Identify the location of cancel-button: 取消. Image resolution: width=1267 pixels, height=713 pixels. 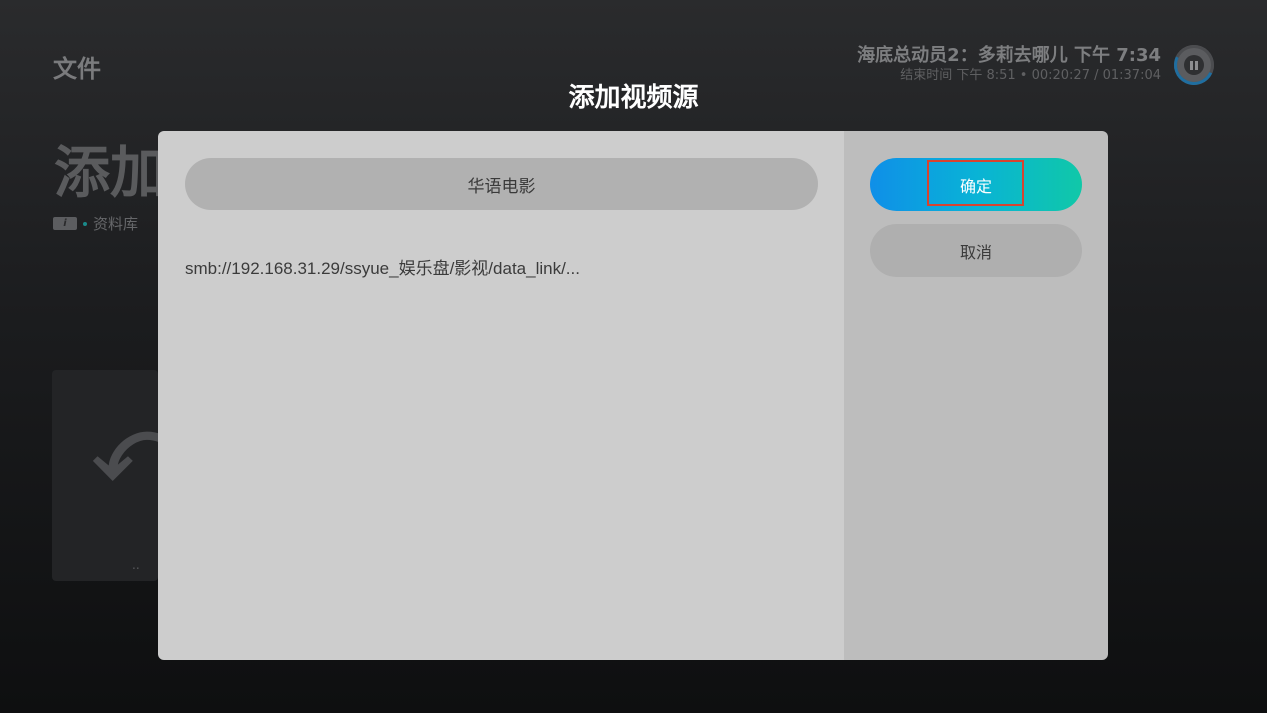
(976, 250).